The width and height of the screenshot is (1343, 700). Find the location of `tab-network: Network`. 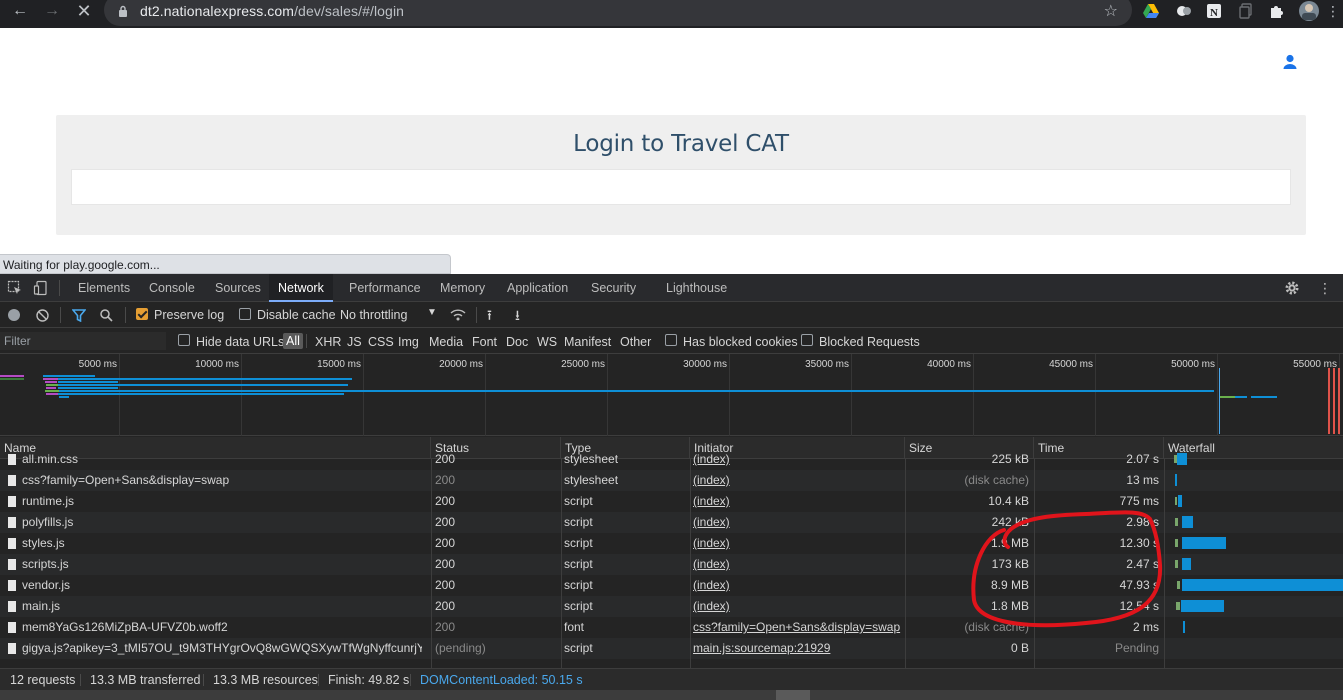

tab-network: Network is located at coordinates (301, 288).